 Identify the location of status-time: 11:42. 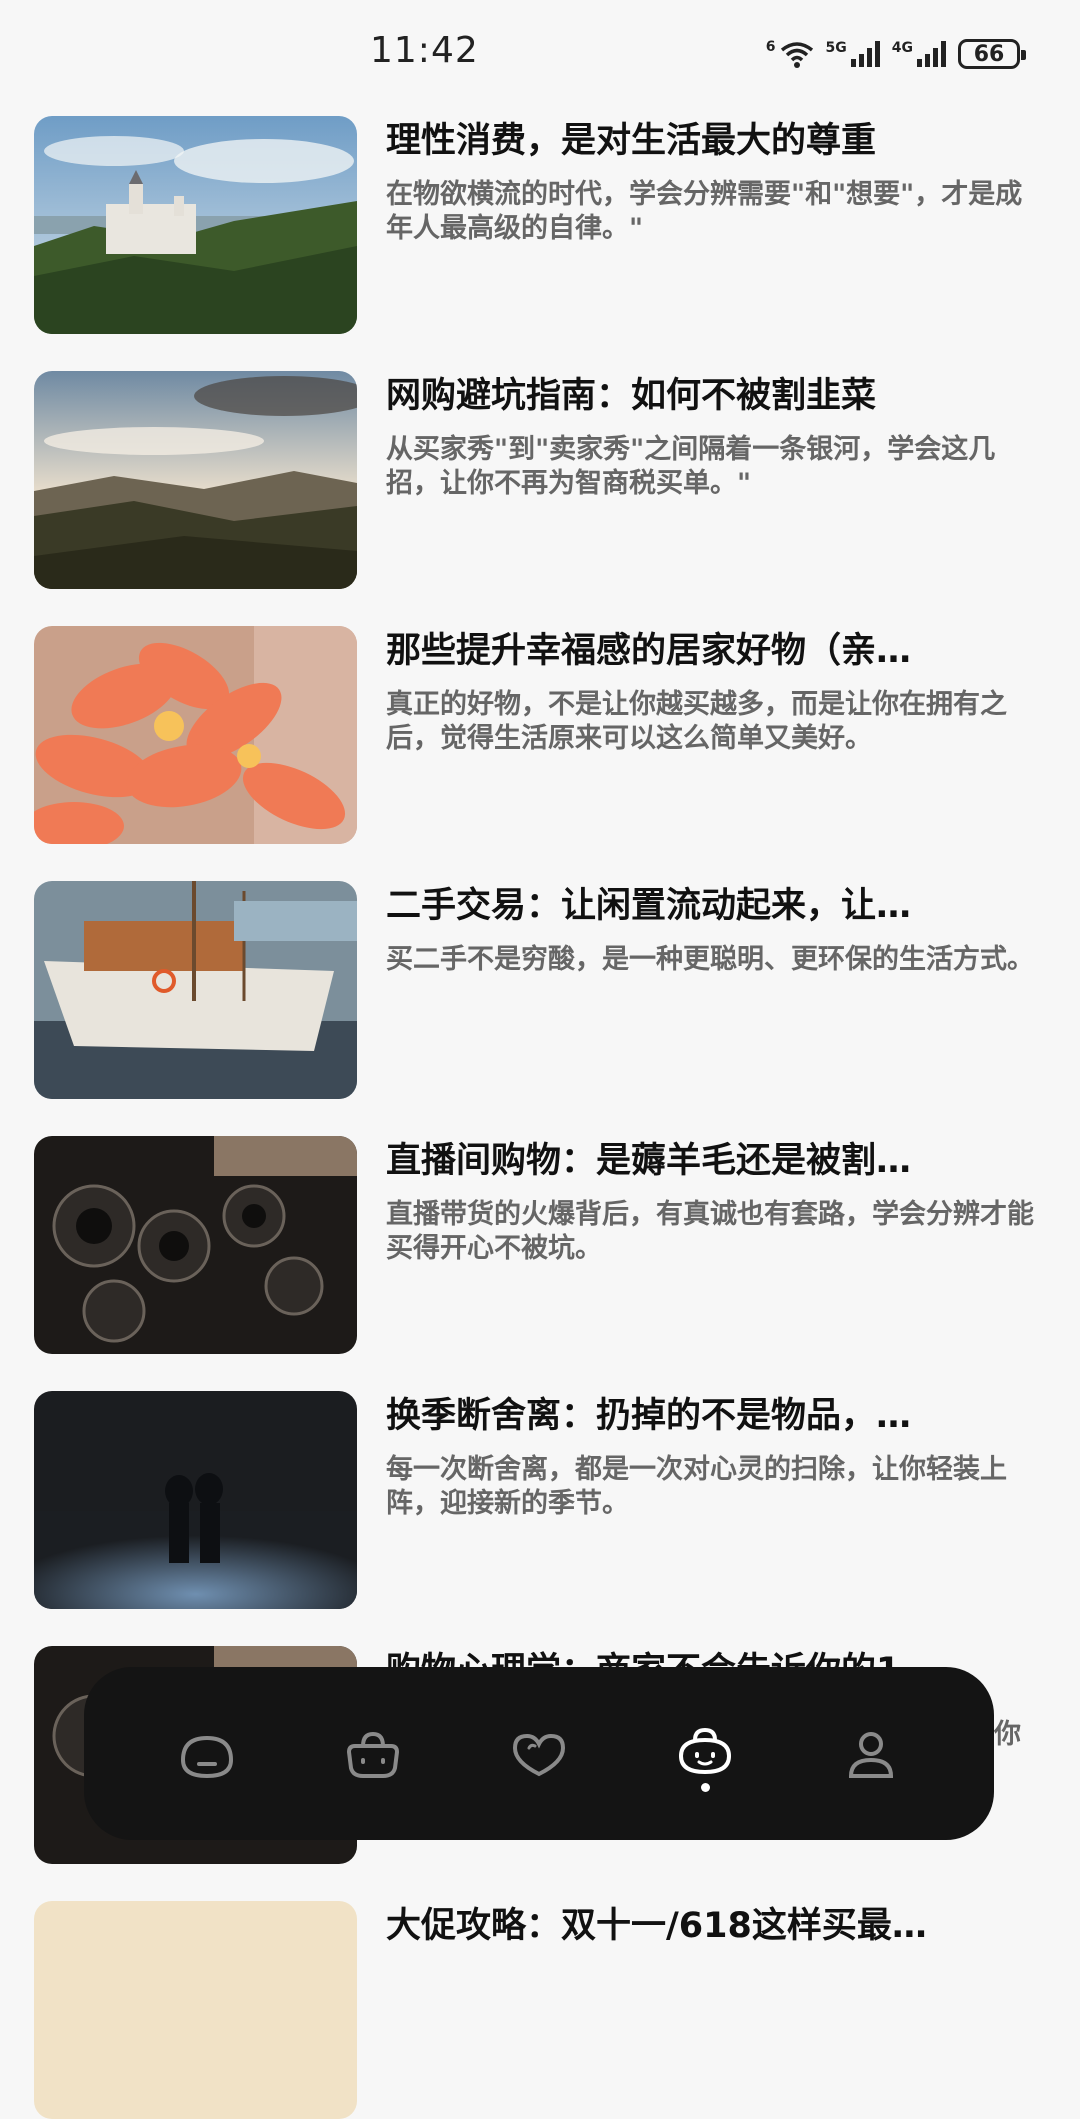
(424, 50).